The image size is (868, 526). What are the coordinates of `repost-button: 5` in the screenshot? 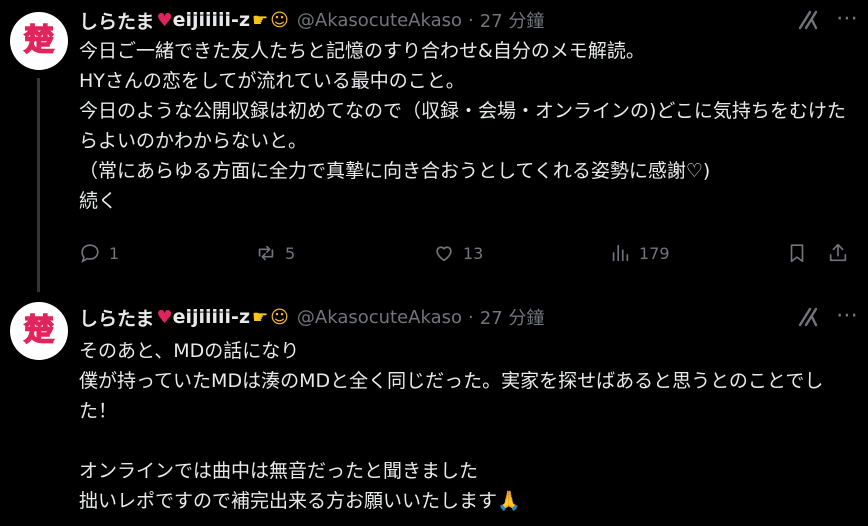 It's located at (275, 253).